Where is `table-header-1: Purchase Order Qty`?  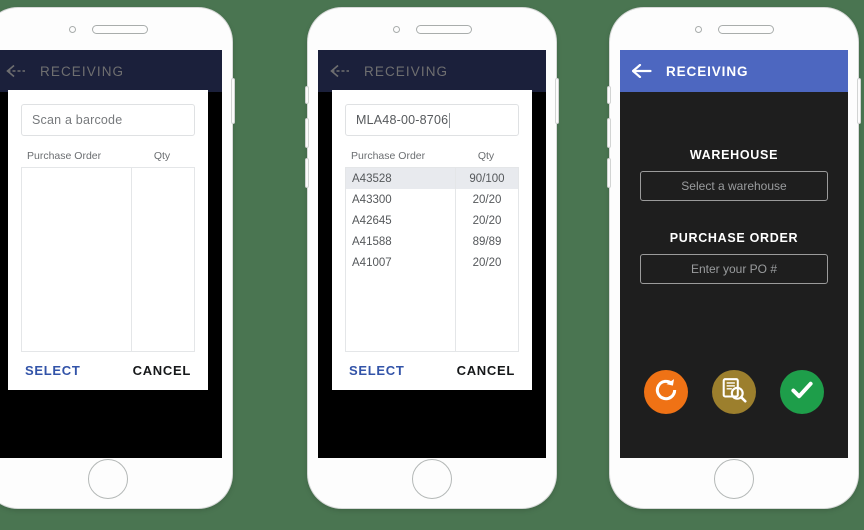
table-header-1: Purchase Order Qty is located at coordinates (108, 158).